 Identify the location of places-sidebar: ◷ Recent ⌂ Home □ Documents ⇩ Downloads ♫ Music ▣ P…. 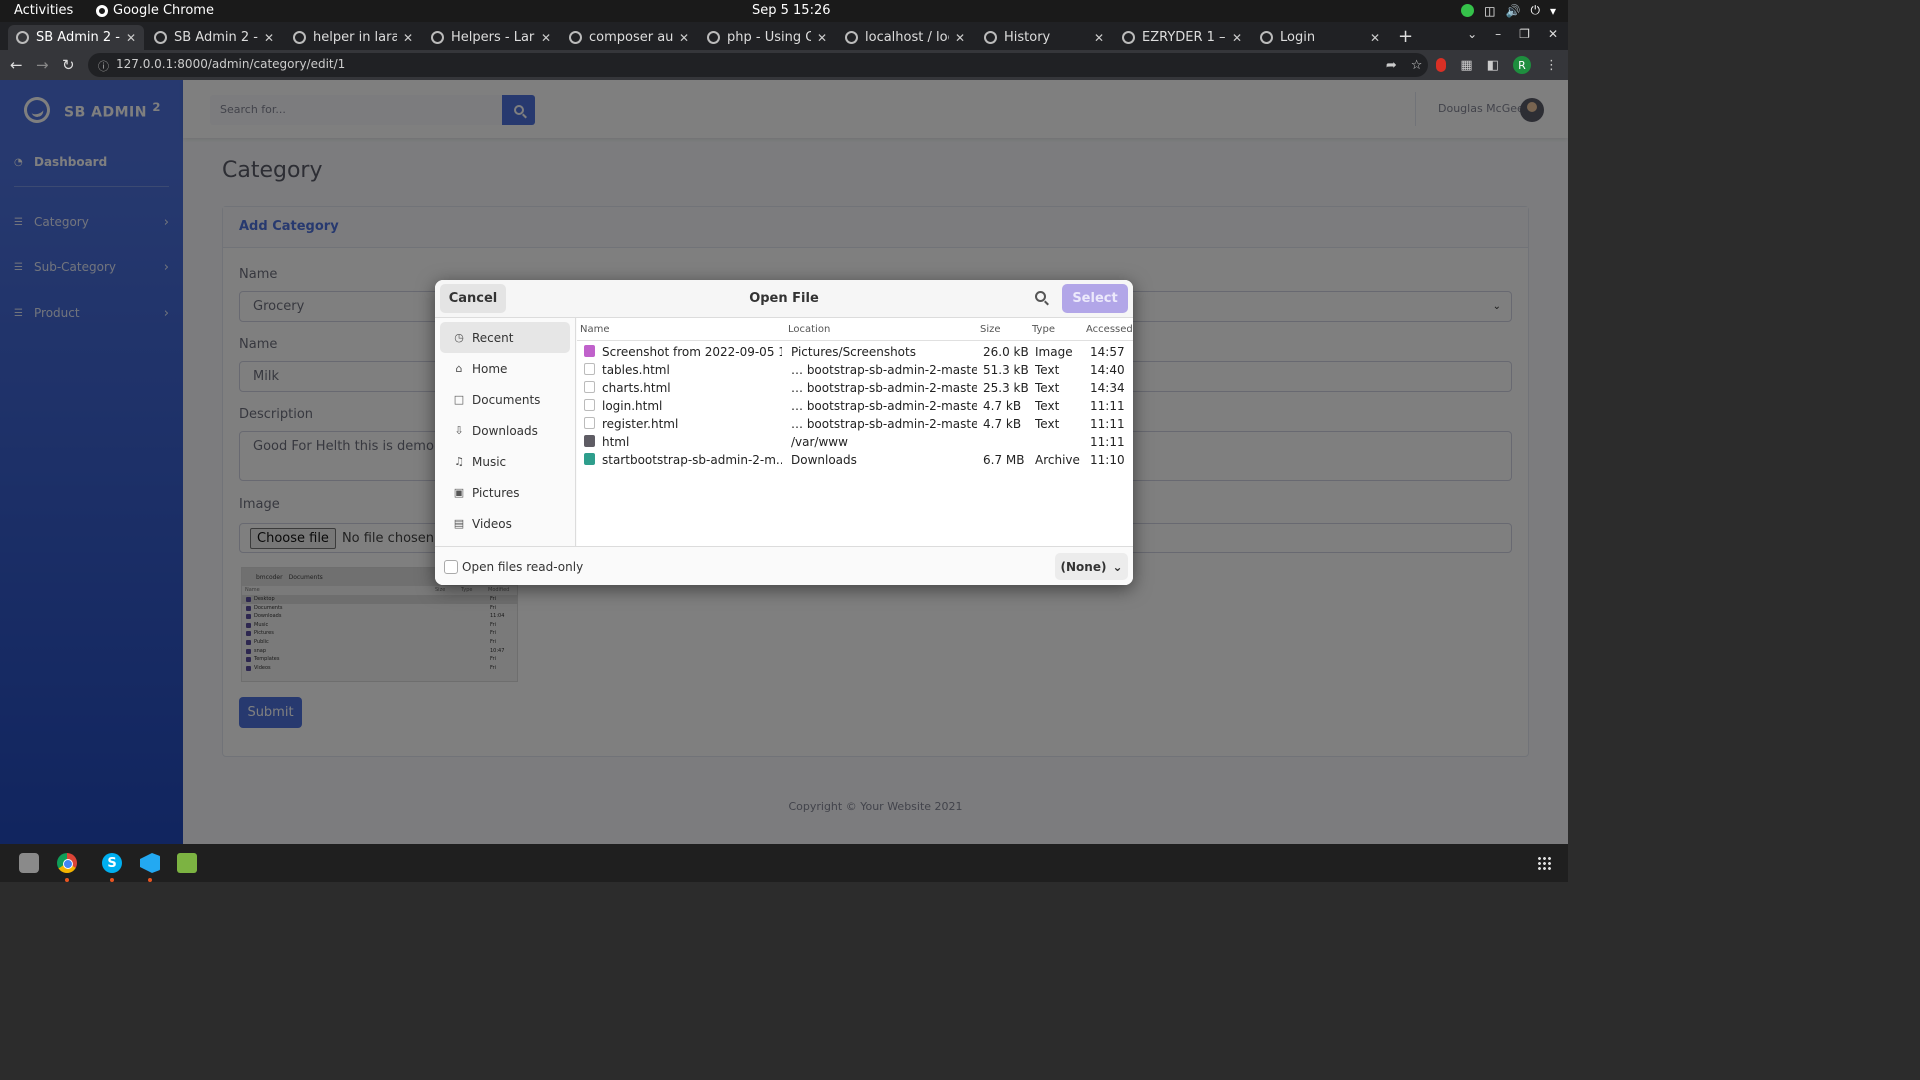
(505, 432).